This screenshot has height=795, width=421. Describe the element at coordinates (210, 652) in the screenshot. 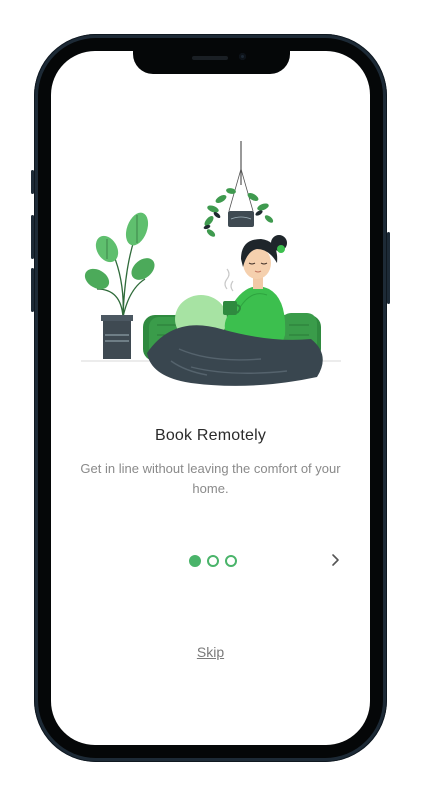

I see `skip-button: Skip` at that location.